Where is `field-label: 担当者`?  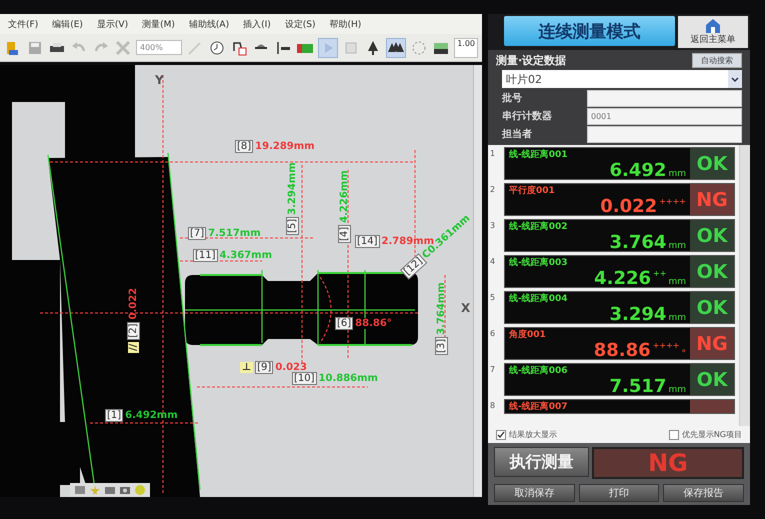 field-label: 担当者 is located at coordinates (517, 134).